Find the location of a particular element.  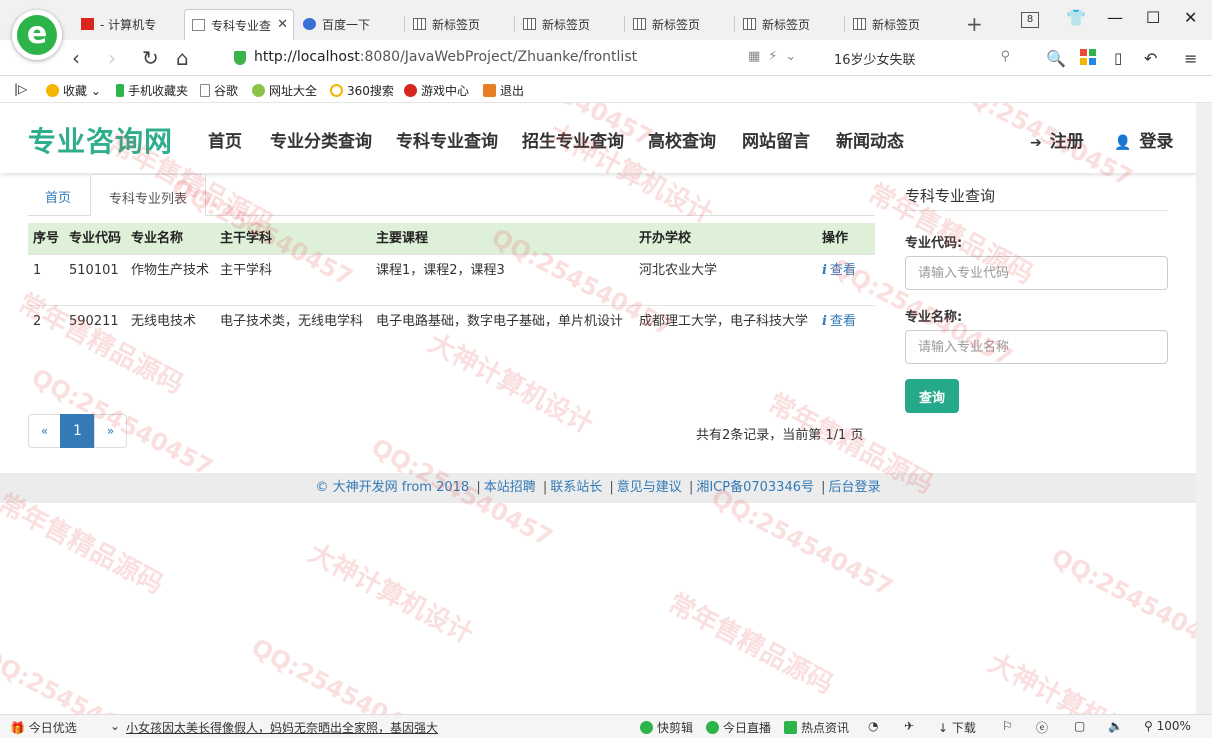

browser-search-input: 16岁少女失联 ⚲ is located at coordinates (921, 58).